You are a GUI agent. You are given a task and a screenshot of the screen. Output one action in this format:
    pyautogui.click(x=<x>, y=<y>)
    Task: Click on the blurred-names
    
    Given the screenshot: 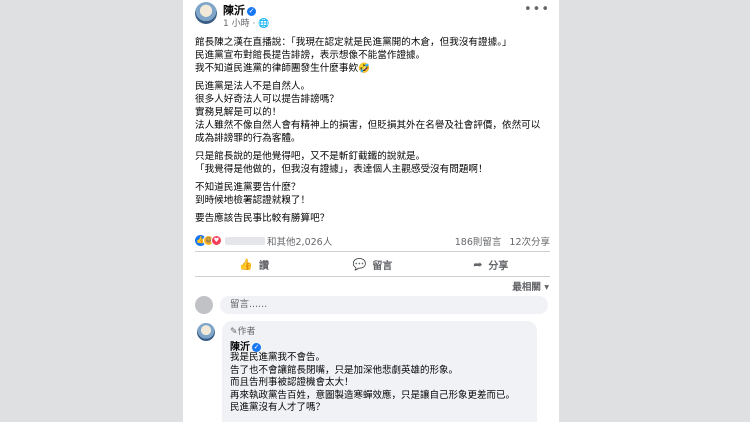 What is the action you would take?
    pyautogui.click(x=245, y=241)
    